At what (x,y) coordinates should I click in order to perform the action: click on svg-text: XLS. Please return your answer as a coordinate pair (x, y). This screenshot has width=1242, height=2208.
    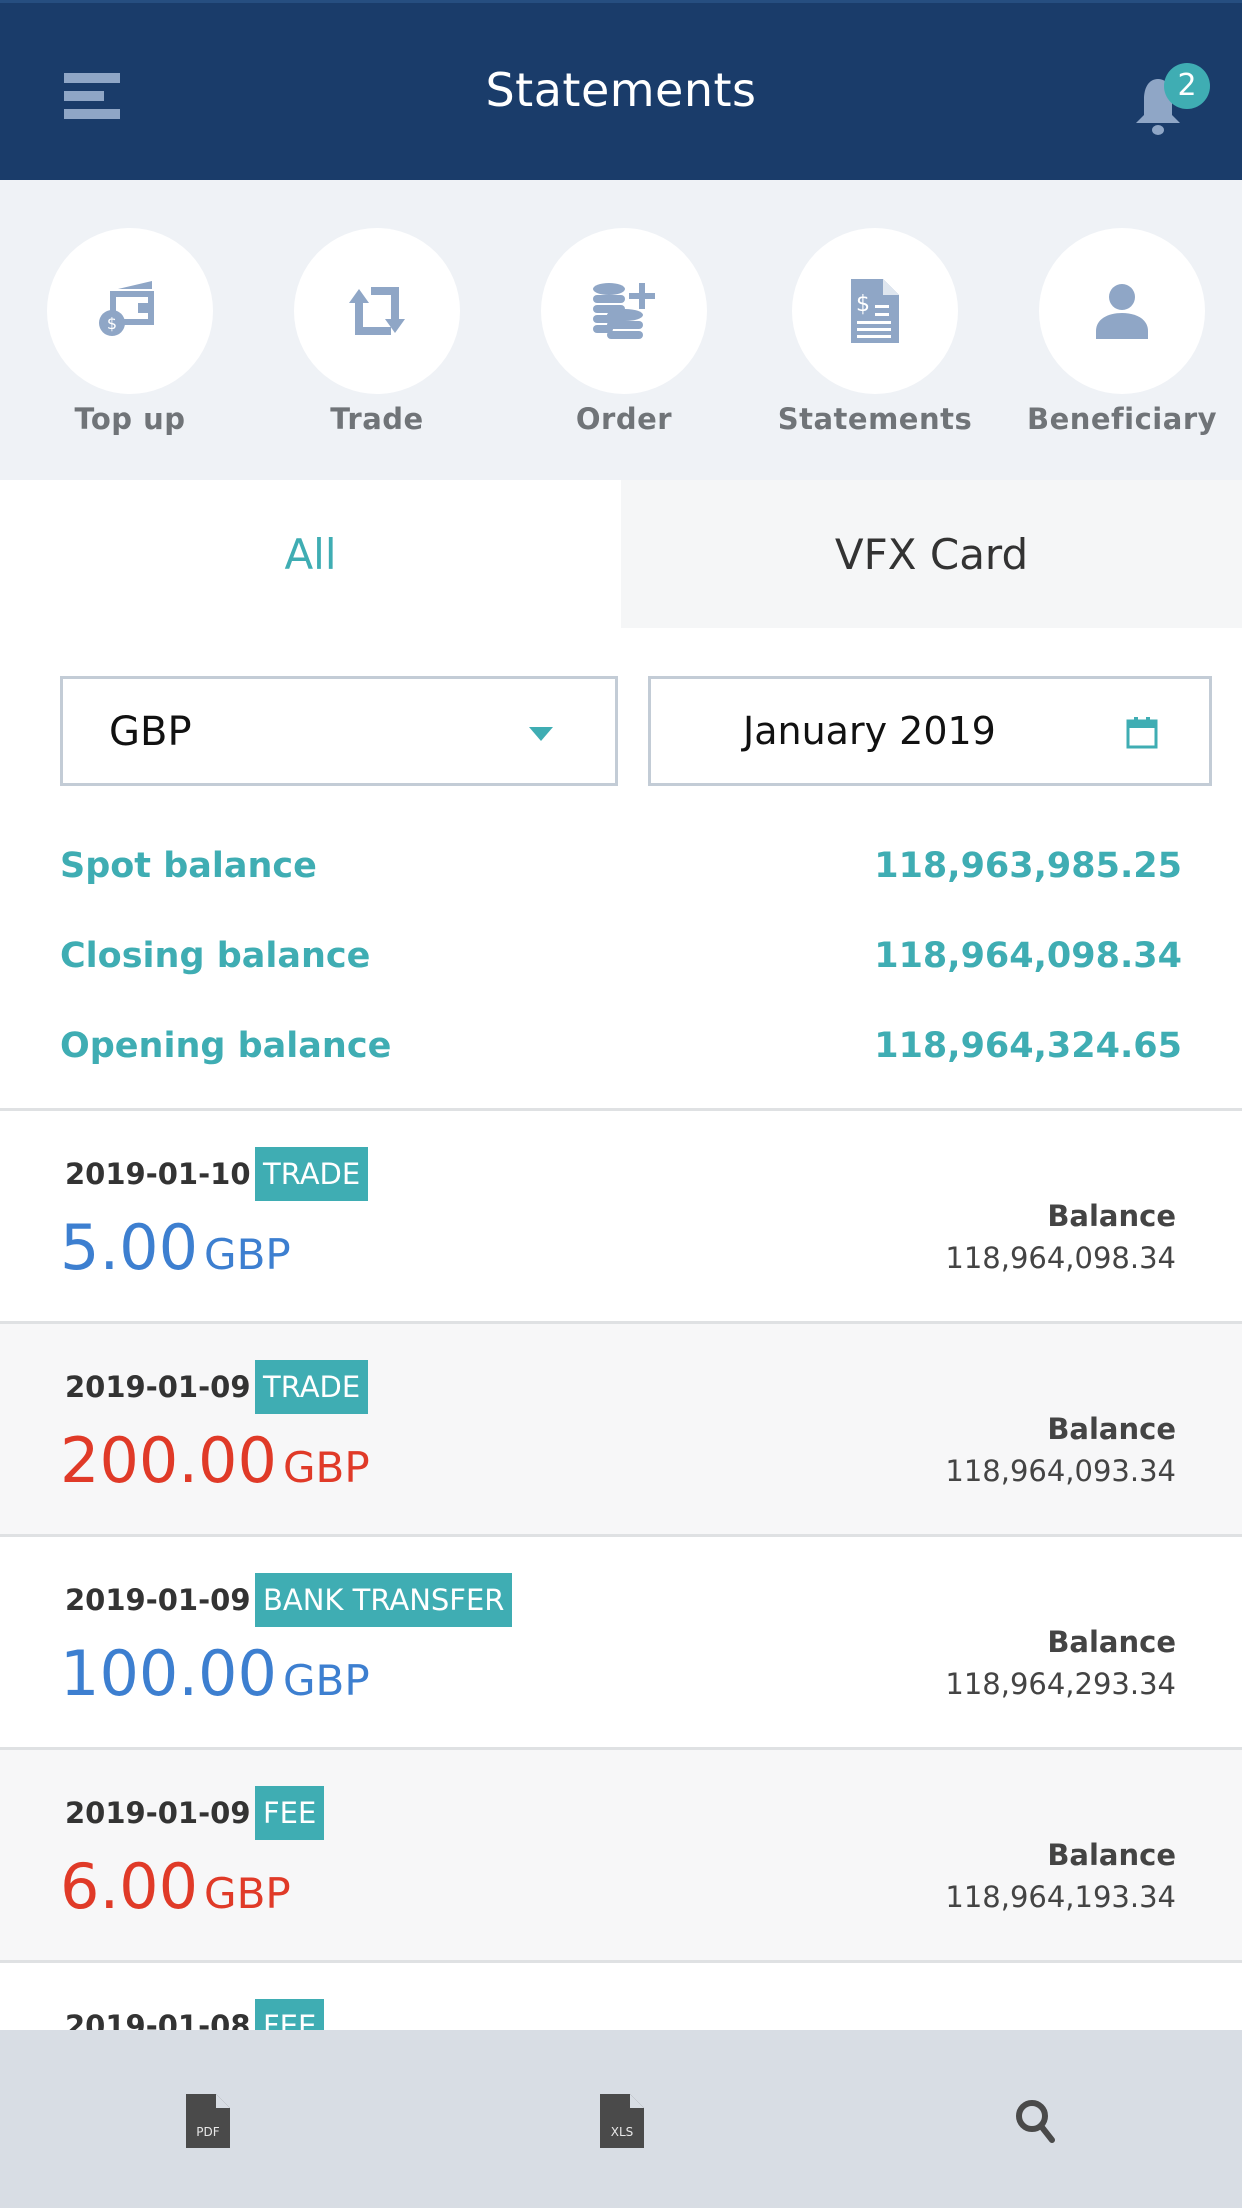
    Looking at the image, I should click on (622, 2132).